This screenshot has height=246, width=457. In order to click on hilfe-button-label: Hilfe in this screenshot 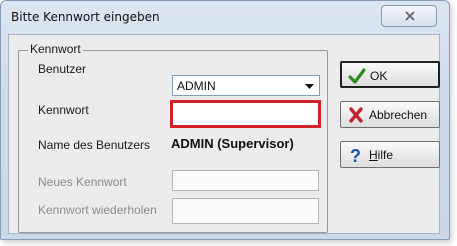, I will do `click(381, 155)`.